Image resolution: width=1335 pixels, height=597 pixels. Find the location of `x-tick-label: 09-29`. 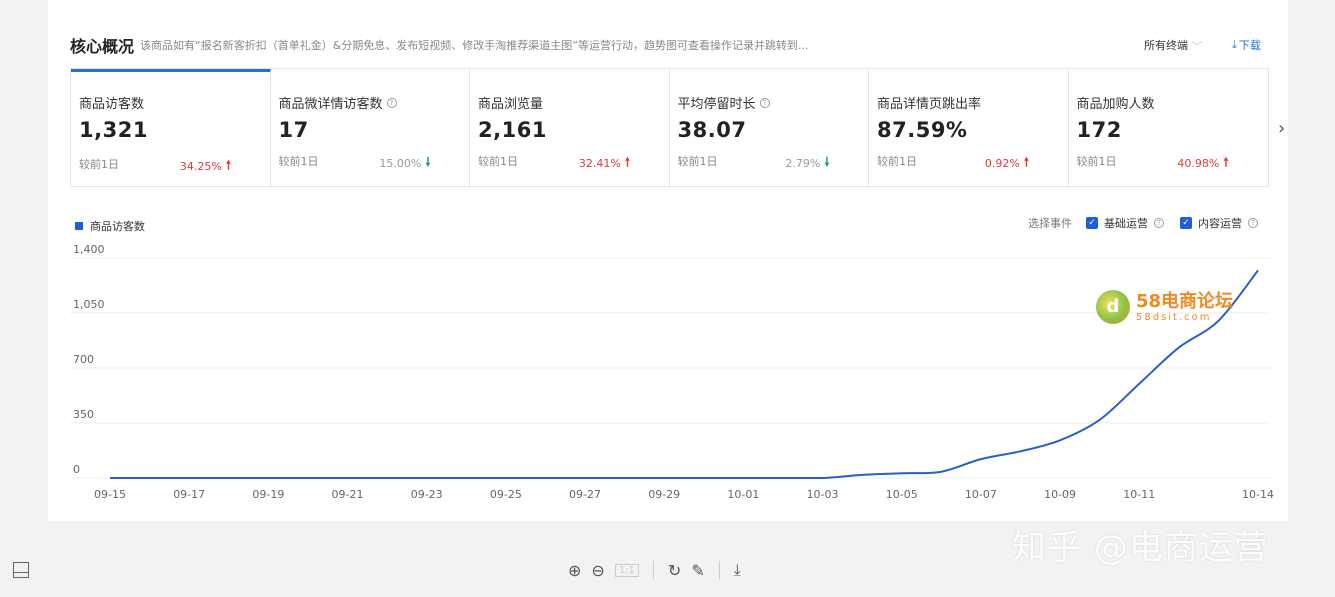

x-tick-label: 09-29 is located at coordinates (664, 494).